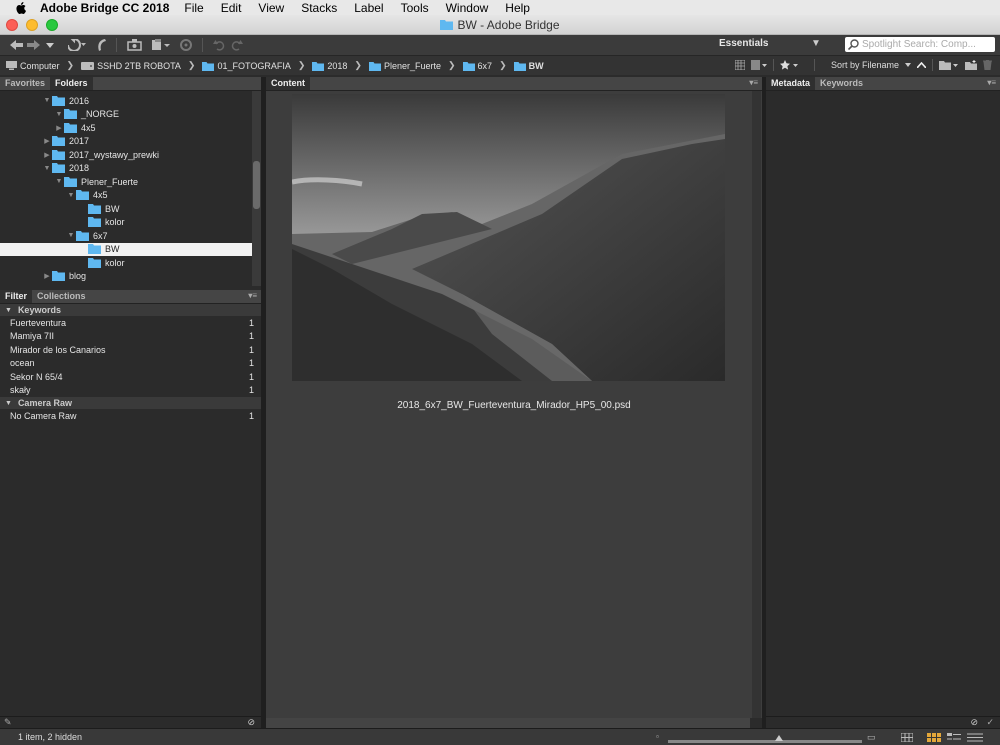 The width and height of the screenshot is (1000, 745). I want to click on recent-folder-icon, so click(77, 45).